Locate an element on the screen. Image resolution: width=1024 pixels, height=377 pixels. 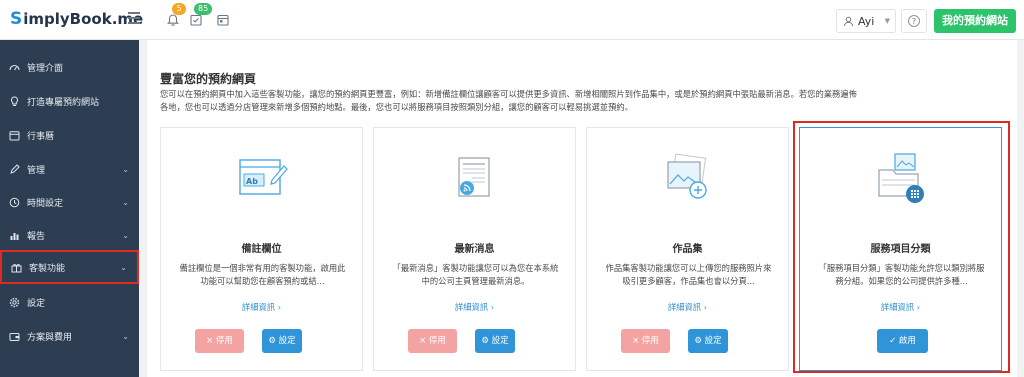
my-booking-site-button: 我的預約網站 is located at coordinates (975, 21).